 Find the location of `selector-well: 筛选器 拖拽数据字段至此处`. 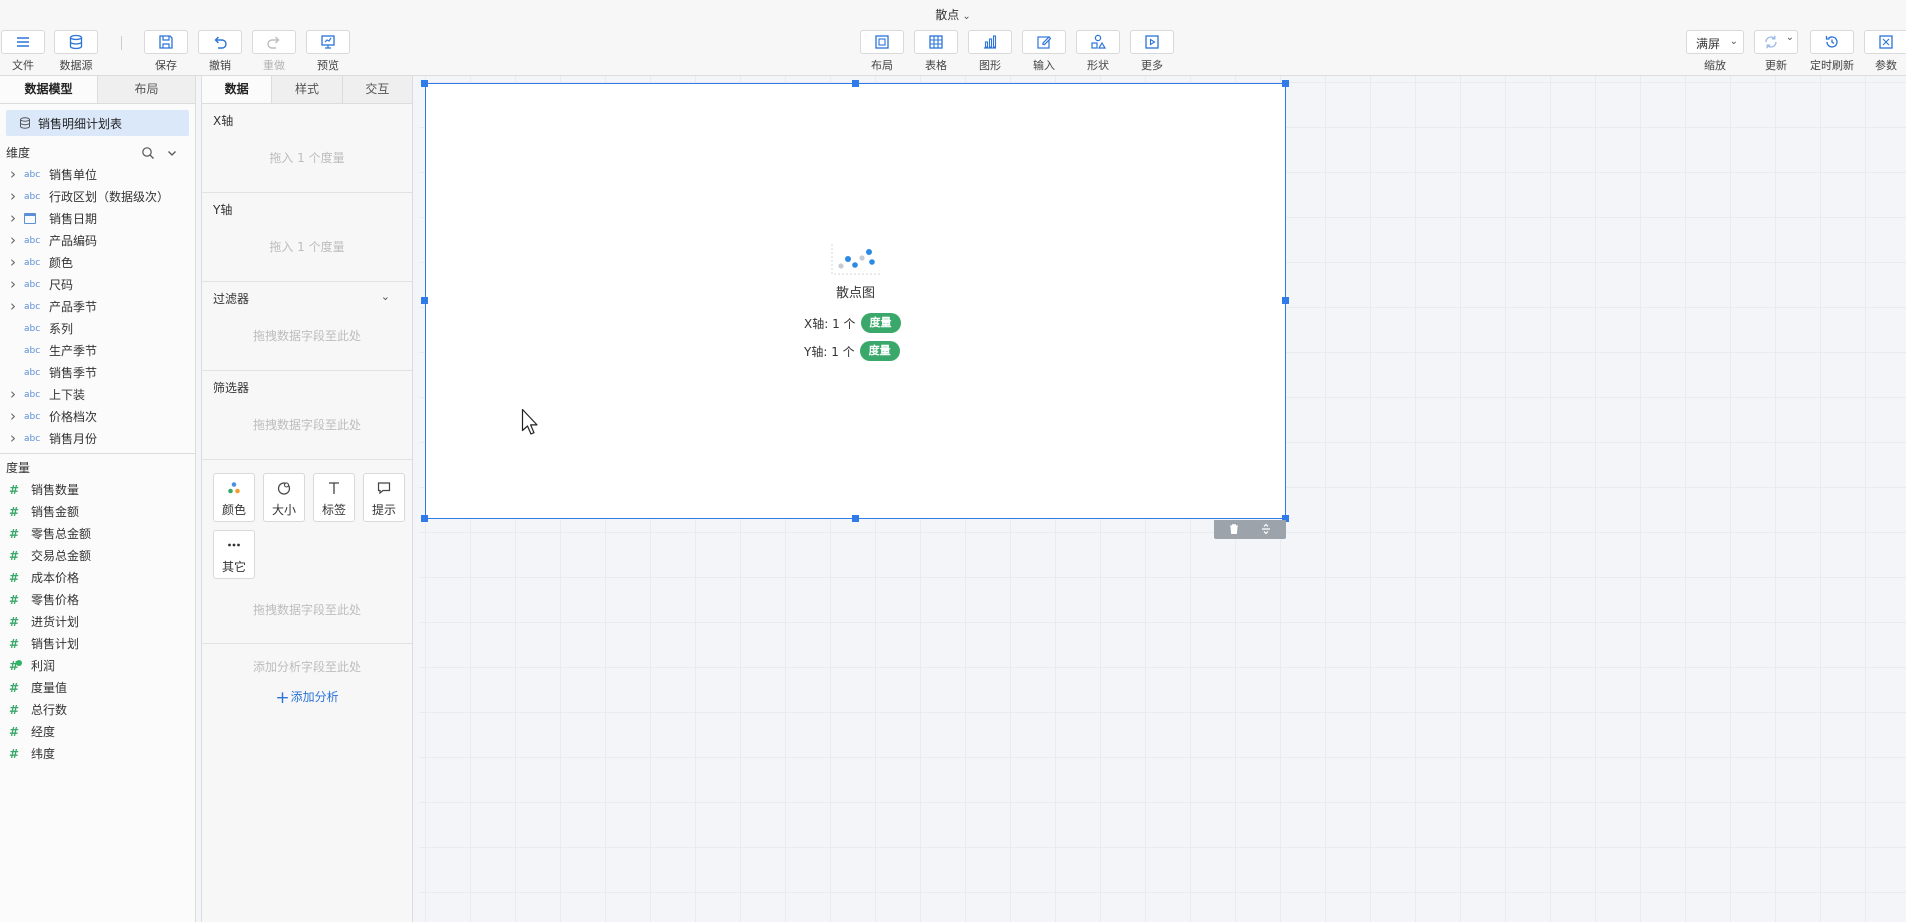

selector-well: 筛选器 拖拽数据字段至此处 is located at coordinates (307, 415).